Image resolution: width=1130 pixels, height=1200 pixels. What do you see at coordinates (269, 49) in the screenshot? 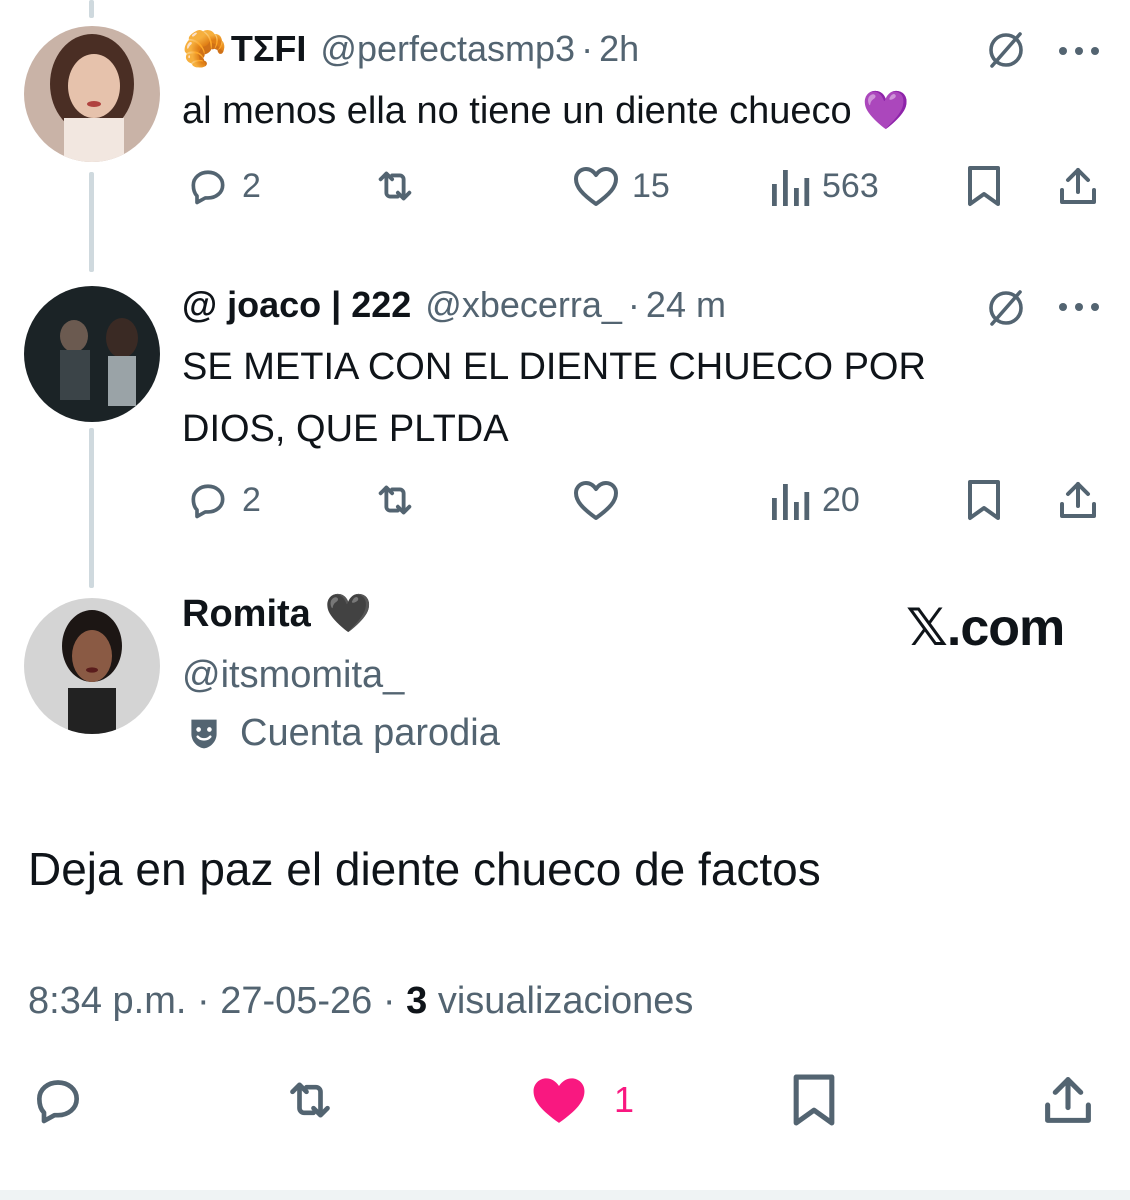
I see `display-name: ΤΣFI` at bounding box center [269, 49].